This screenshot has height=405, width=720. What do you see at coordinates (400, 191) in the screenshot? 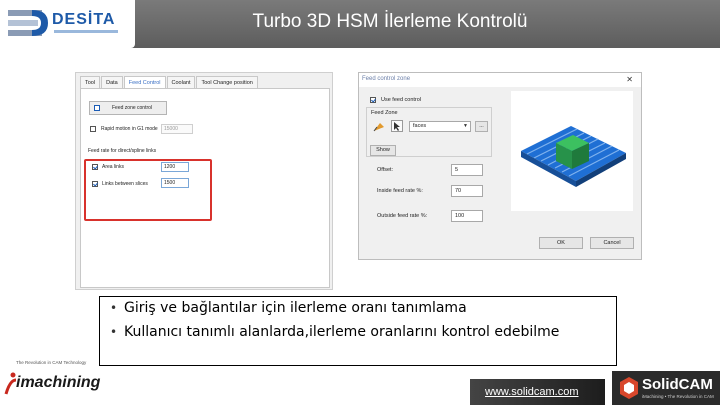
I see `inside-feed-rate-label: Inside feed rate %:` at bounding box center [400, 191].